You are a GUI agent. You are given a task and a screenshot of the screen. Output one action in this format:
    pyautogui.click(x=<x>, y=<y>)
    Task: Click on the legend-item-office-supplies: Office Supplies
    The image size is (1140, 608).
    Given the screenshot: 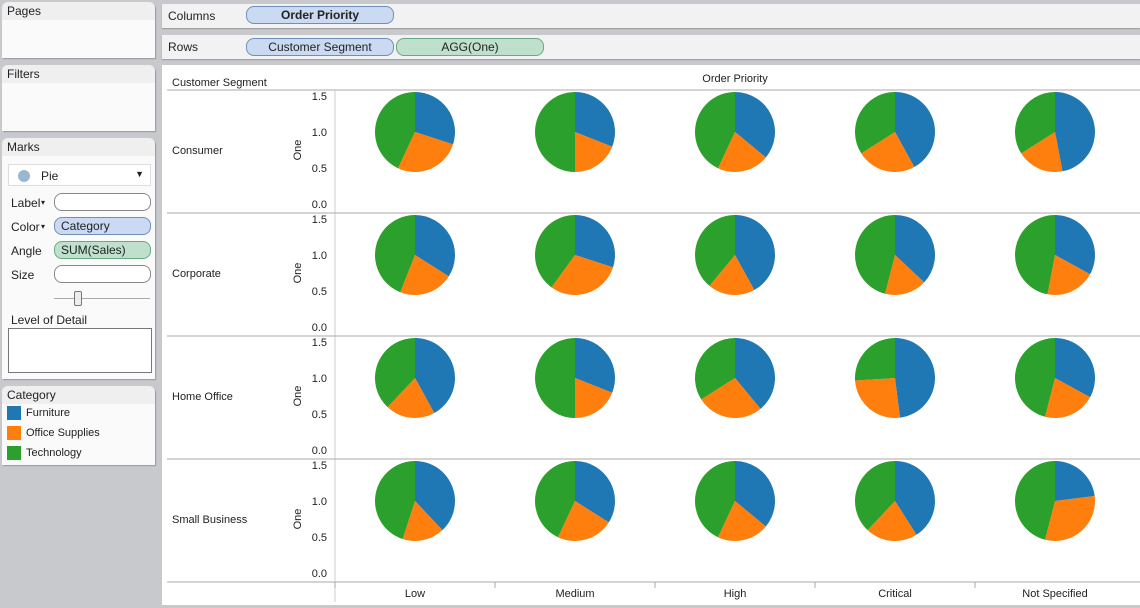 What is the action you would take?
    pyautogui.click(x=53, y=433)
    